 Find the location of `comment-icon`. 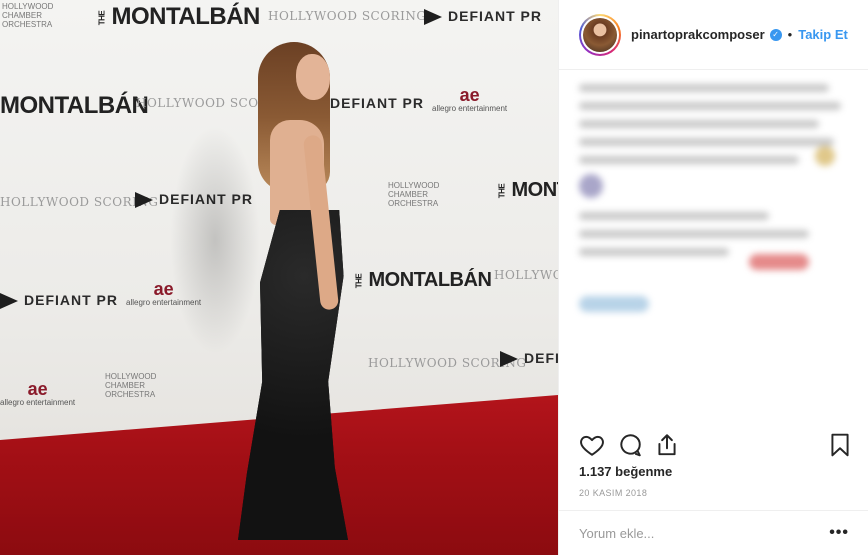

comment-icon is located at coordinates (630, 445).